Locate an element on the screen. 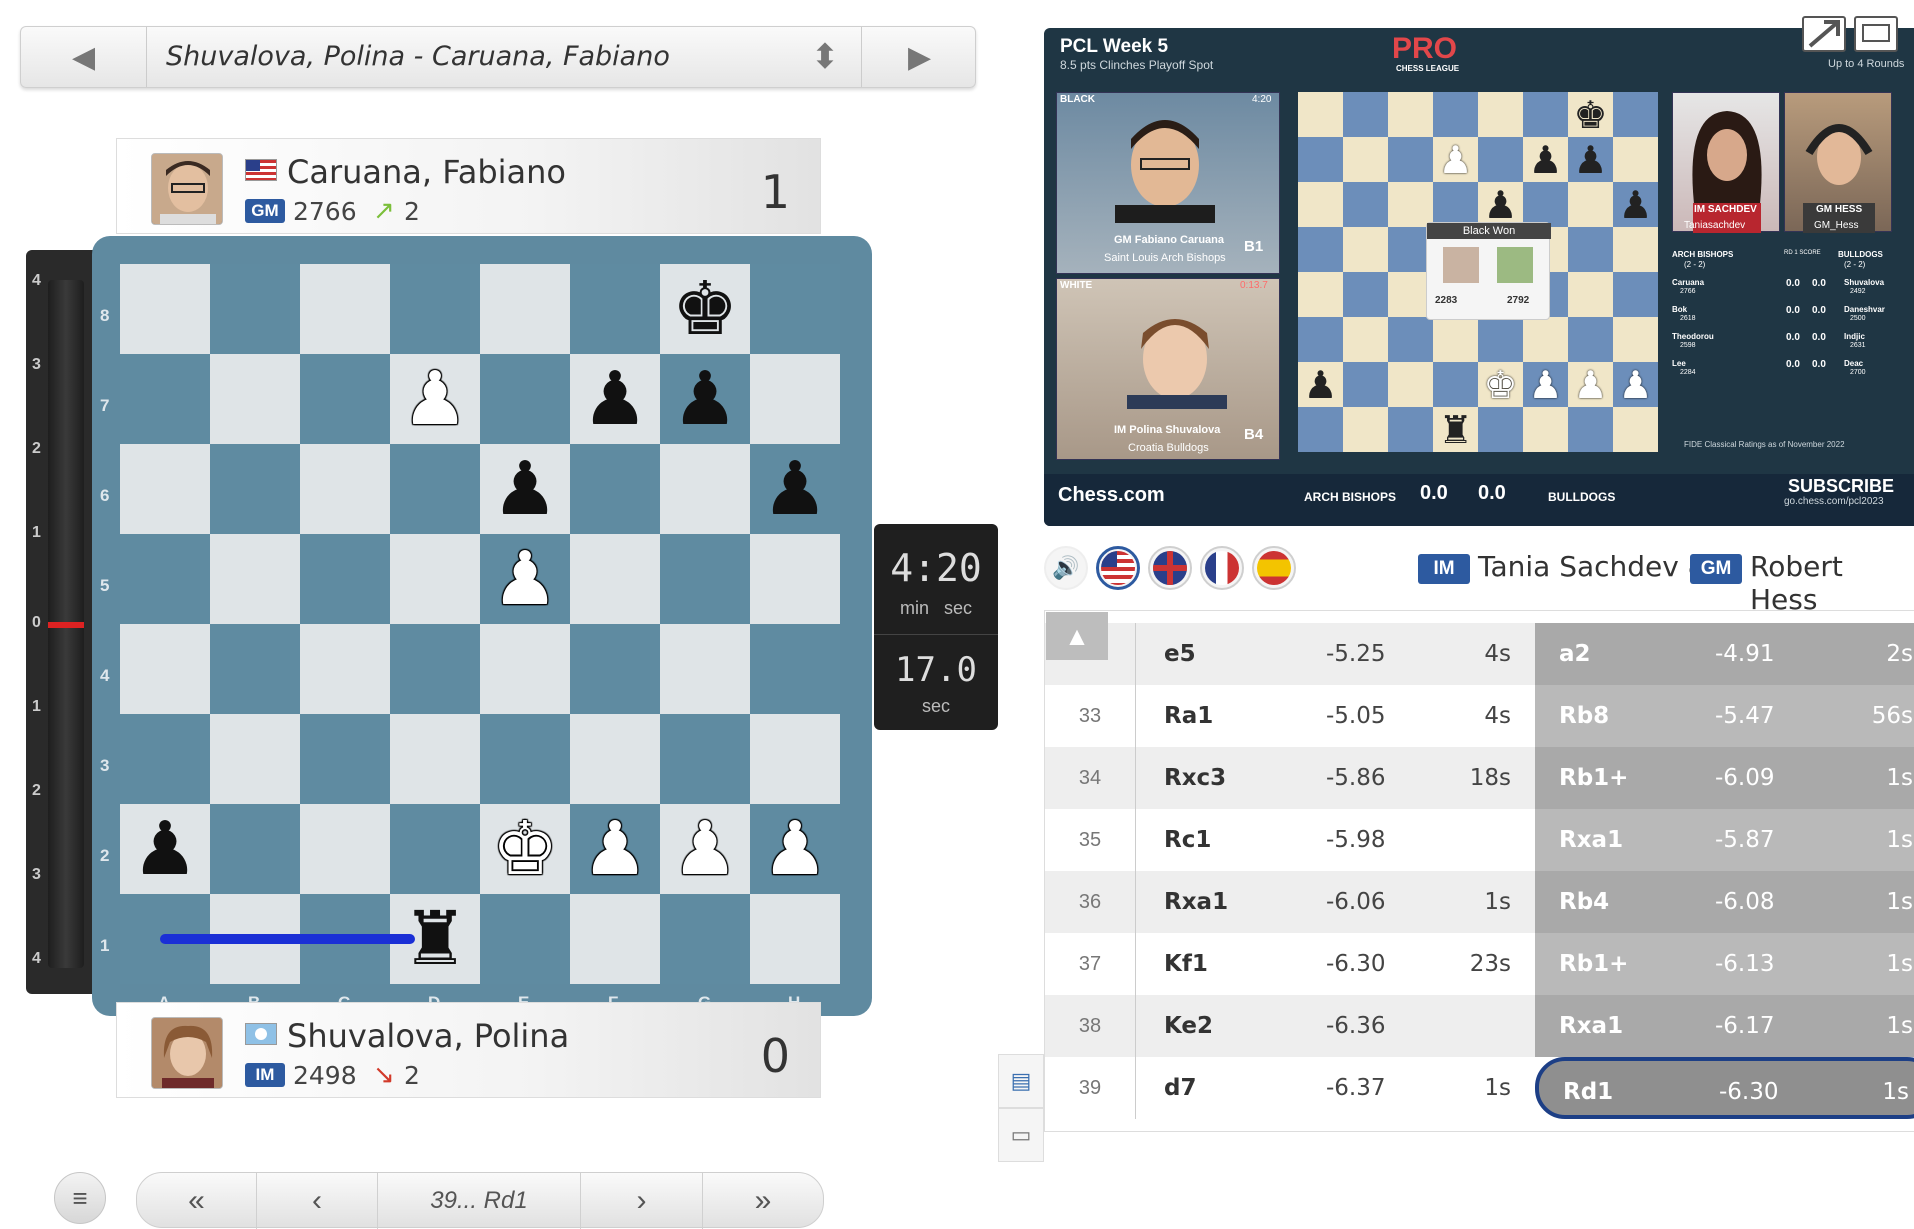 This screenshot has height=1229, width=1914. move-row: 36 Rxa1 -6.06 1s Rb4 -6.08 1s is located at coordinates (1479, 902).